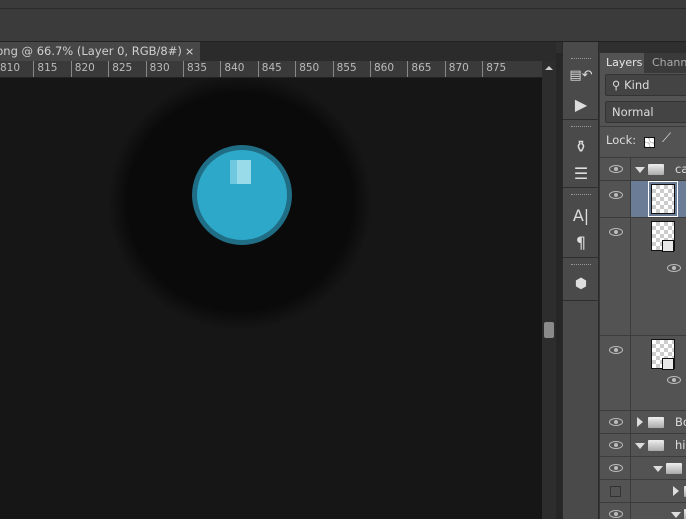 The image size is (686, 519). Describe the element at coordinates (581, 216) in the screenshot. I see `character-icon: A|` at that location.